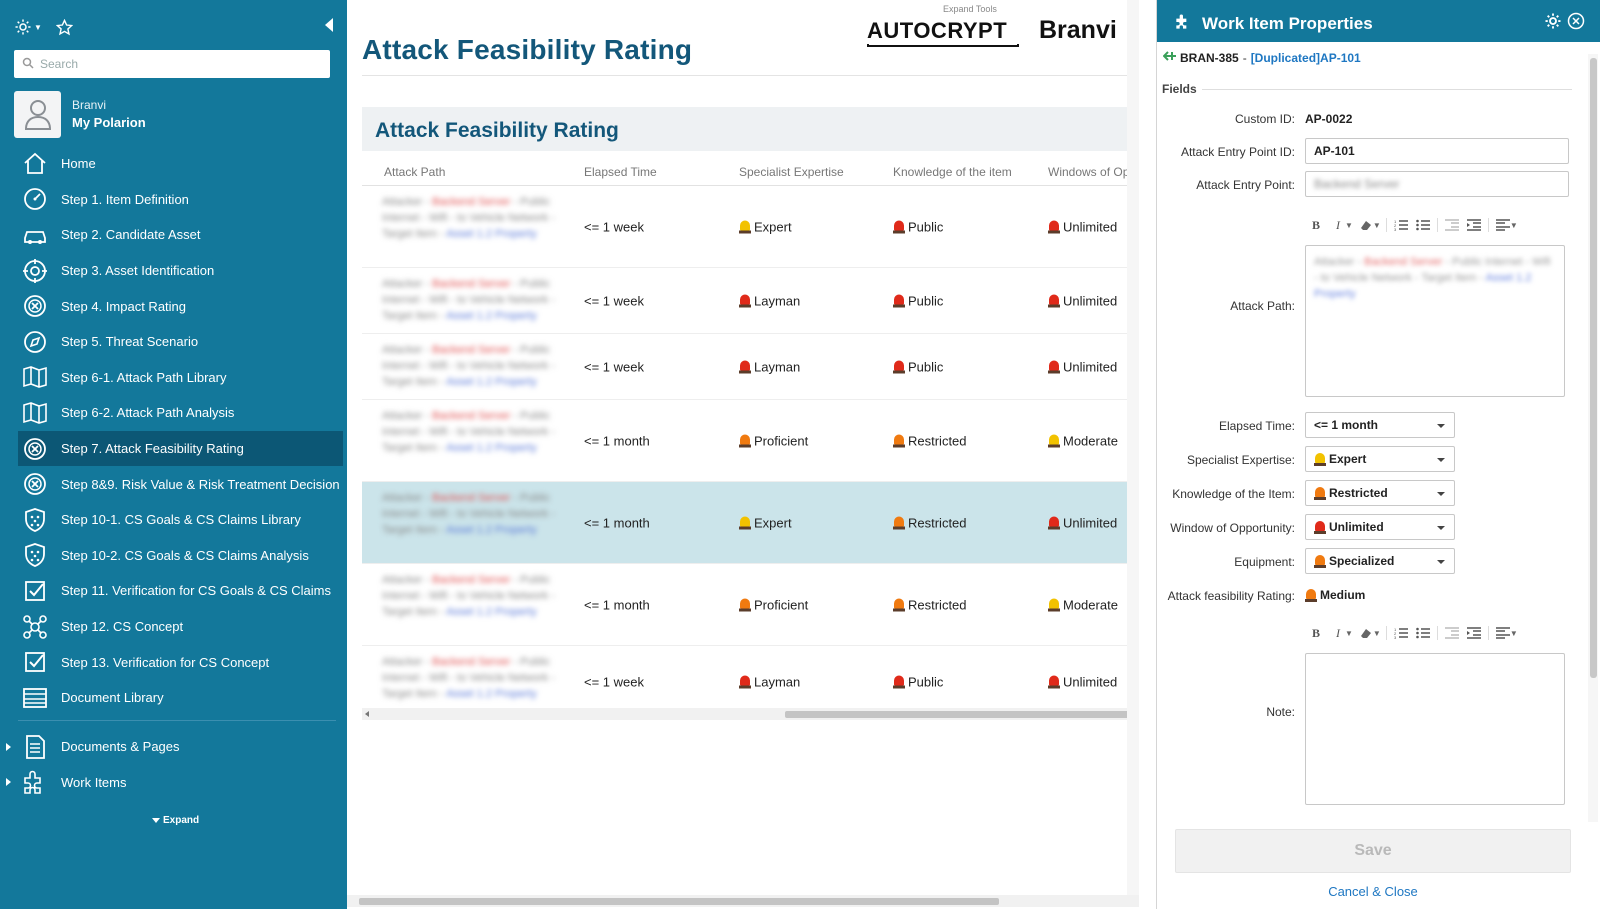 The image size is (1600, 909). Describe the element at coordinates (1316, 225) in the screenshot. I see `bold-button: B` at that location.